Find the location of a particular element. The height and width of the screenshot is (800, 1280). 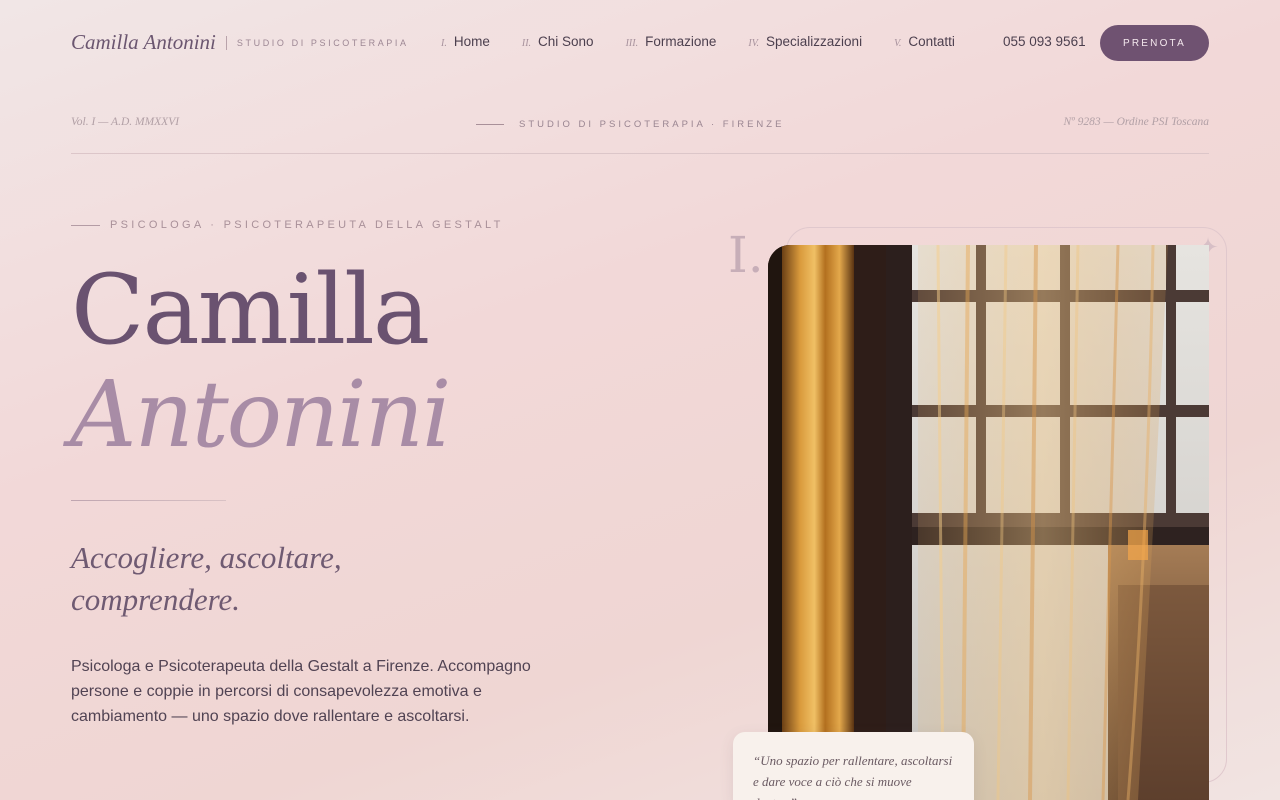

menu-item-number: III. is located at coordinates (632, 43).